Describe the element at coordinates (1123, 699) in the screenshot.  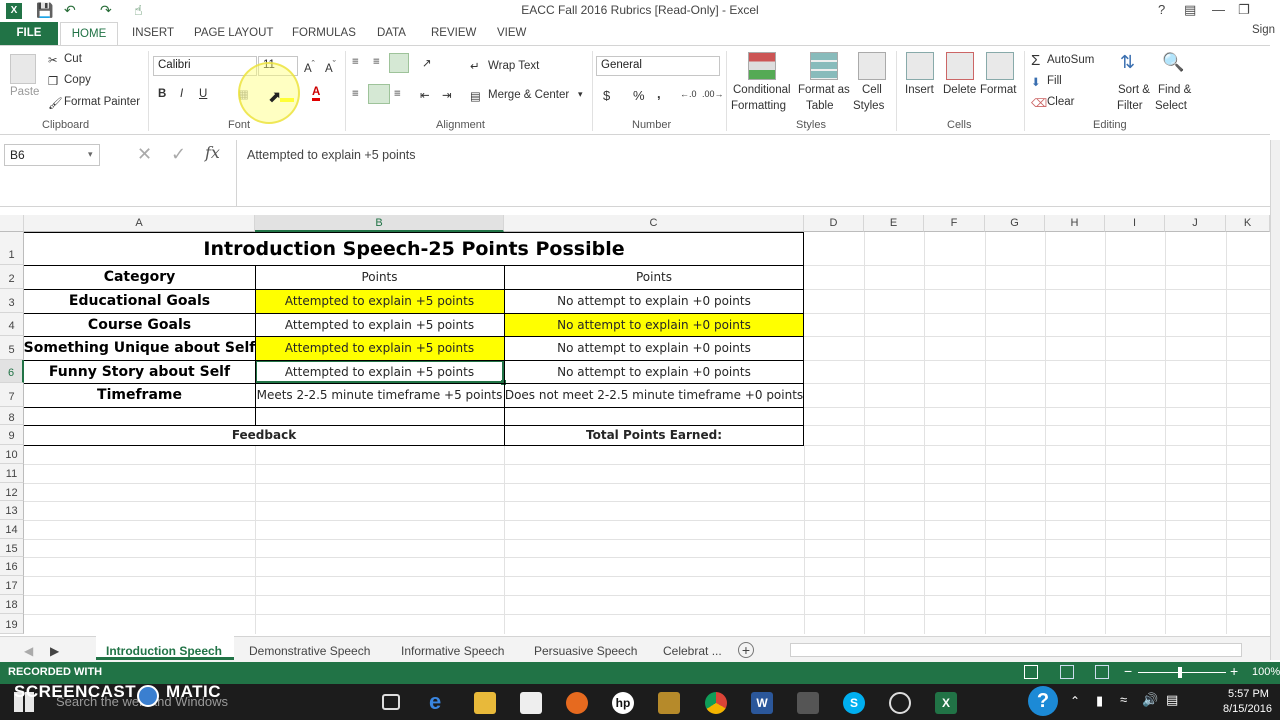
I see `wifi-icon: ≈` at that location.